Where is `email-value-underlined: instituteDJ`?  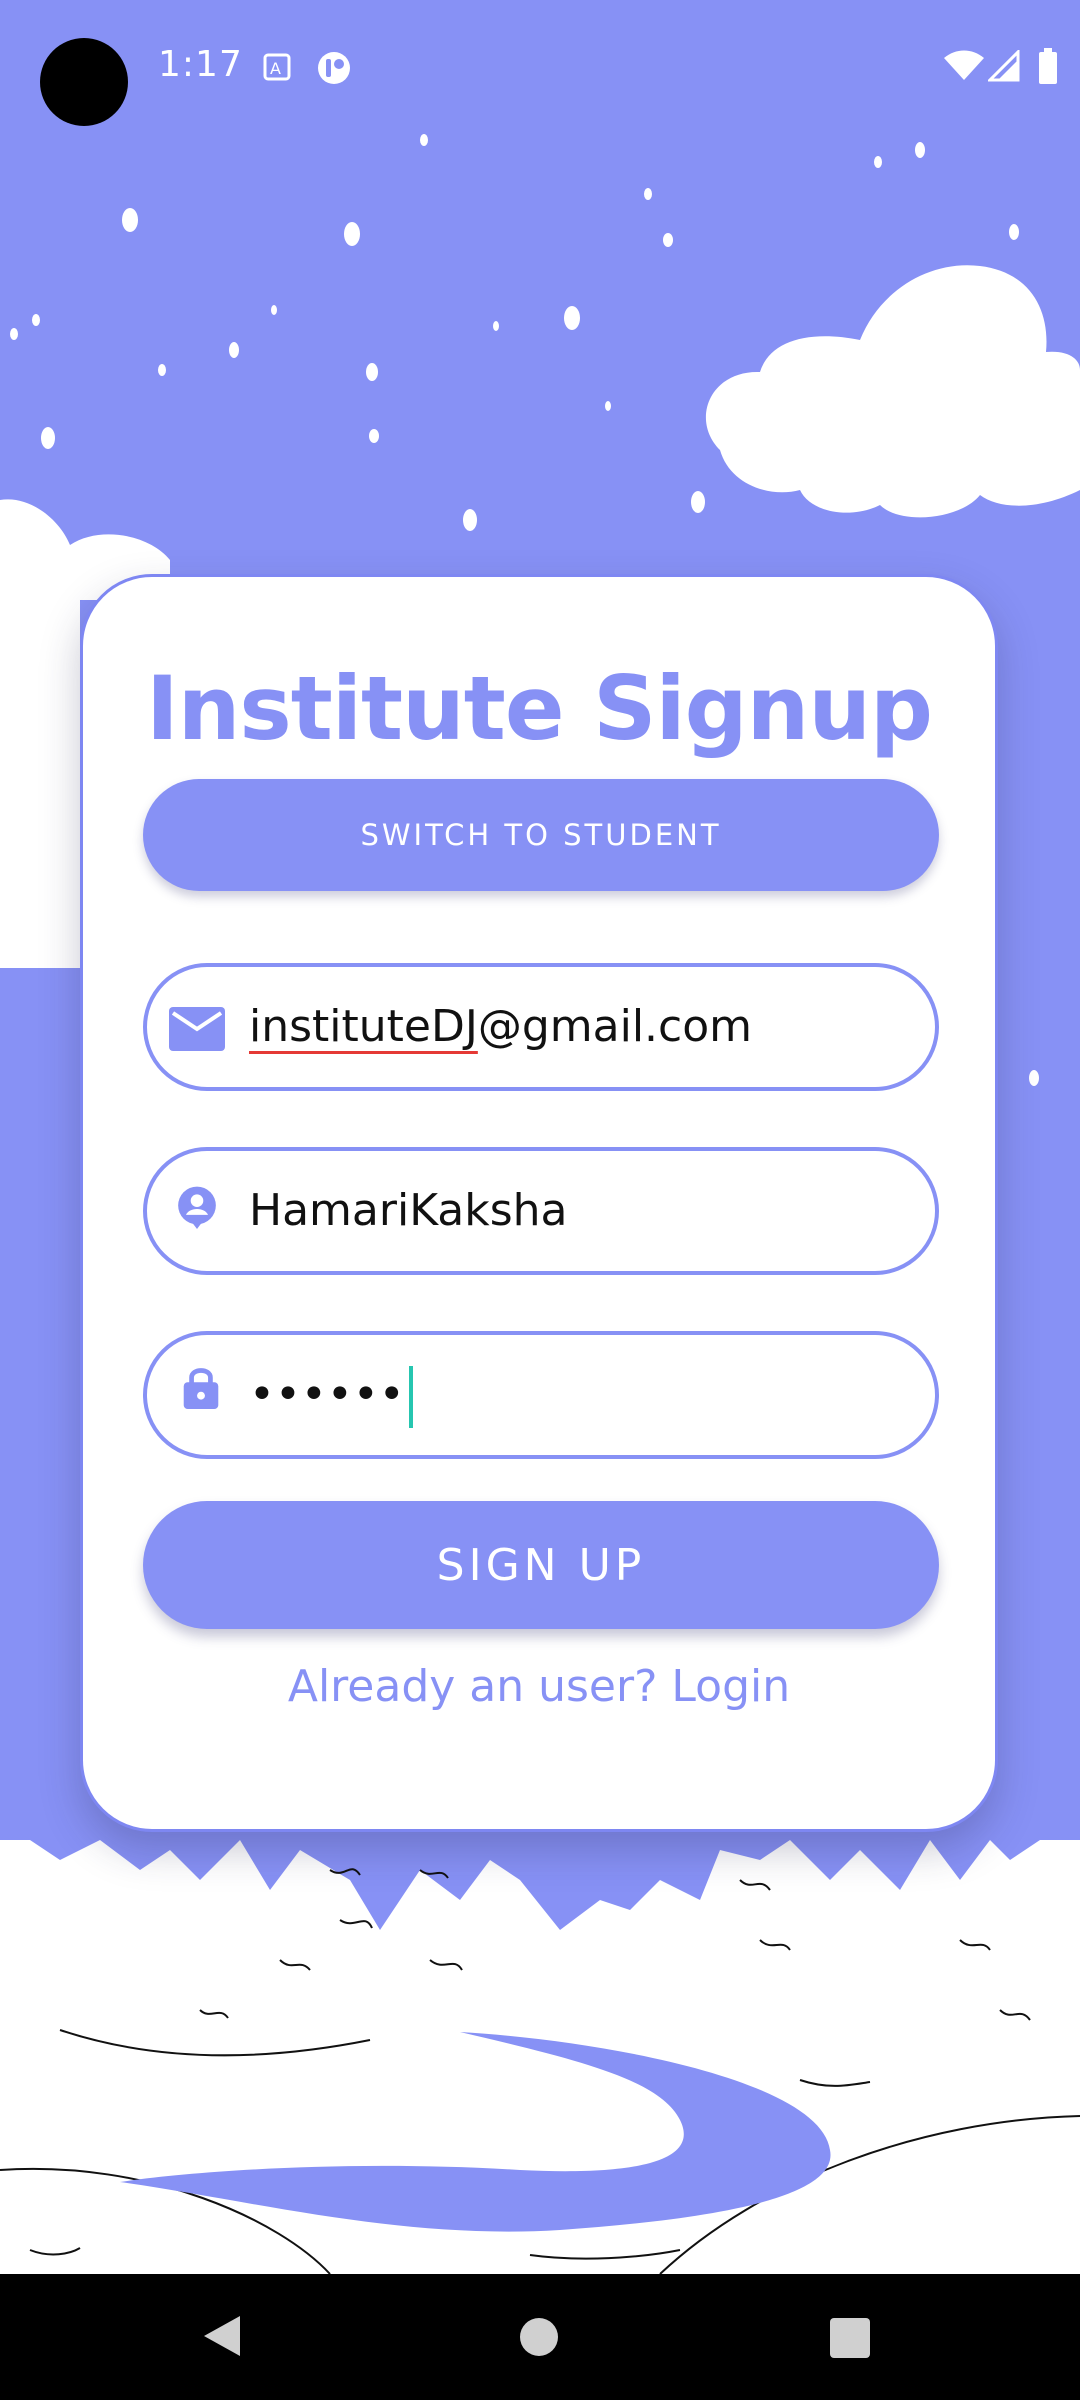
email-value-underlined: instituteDJ is located at coordinates (363, 1026).